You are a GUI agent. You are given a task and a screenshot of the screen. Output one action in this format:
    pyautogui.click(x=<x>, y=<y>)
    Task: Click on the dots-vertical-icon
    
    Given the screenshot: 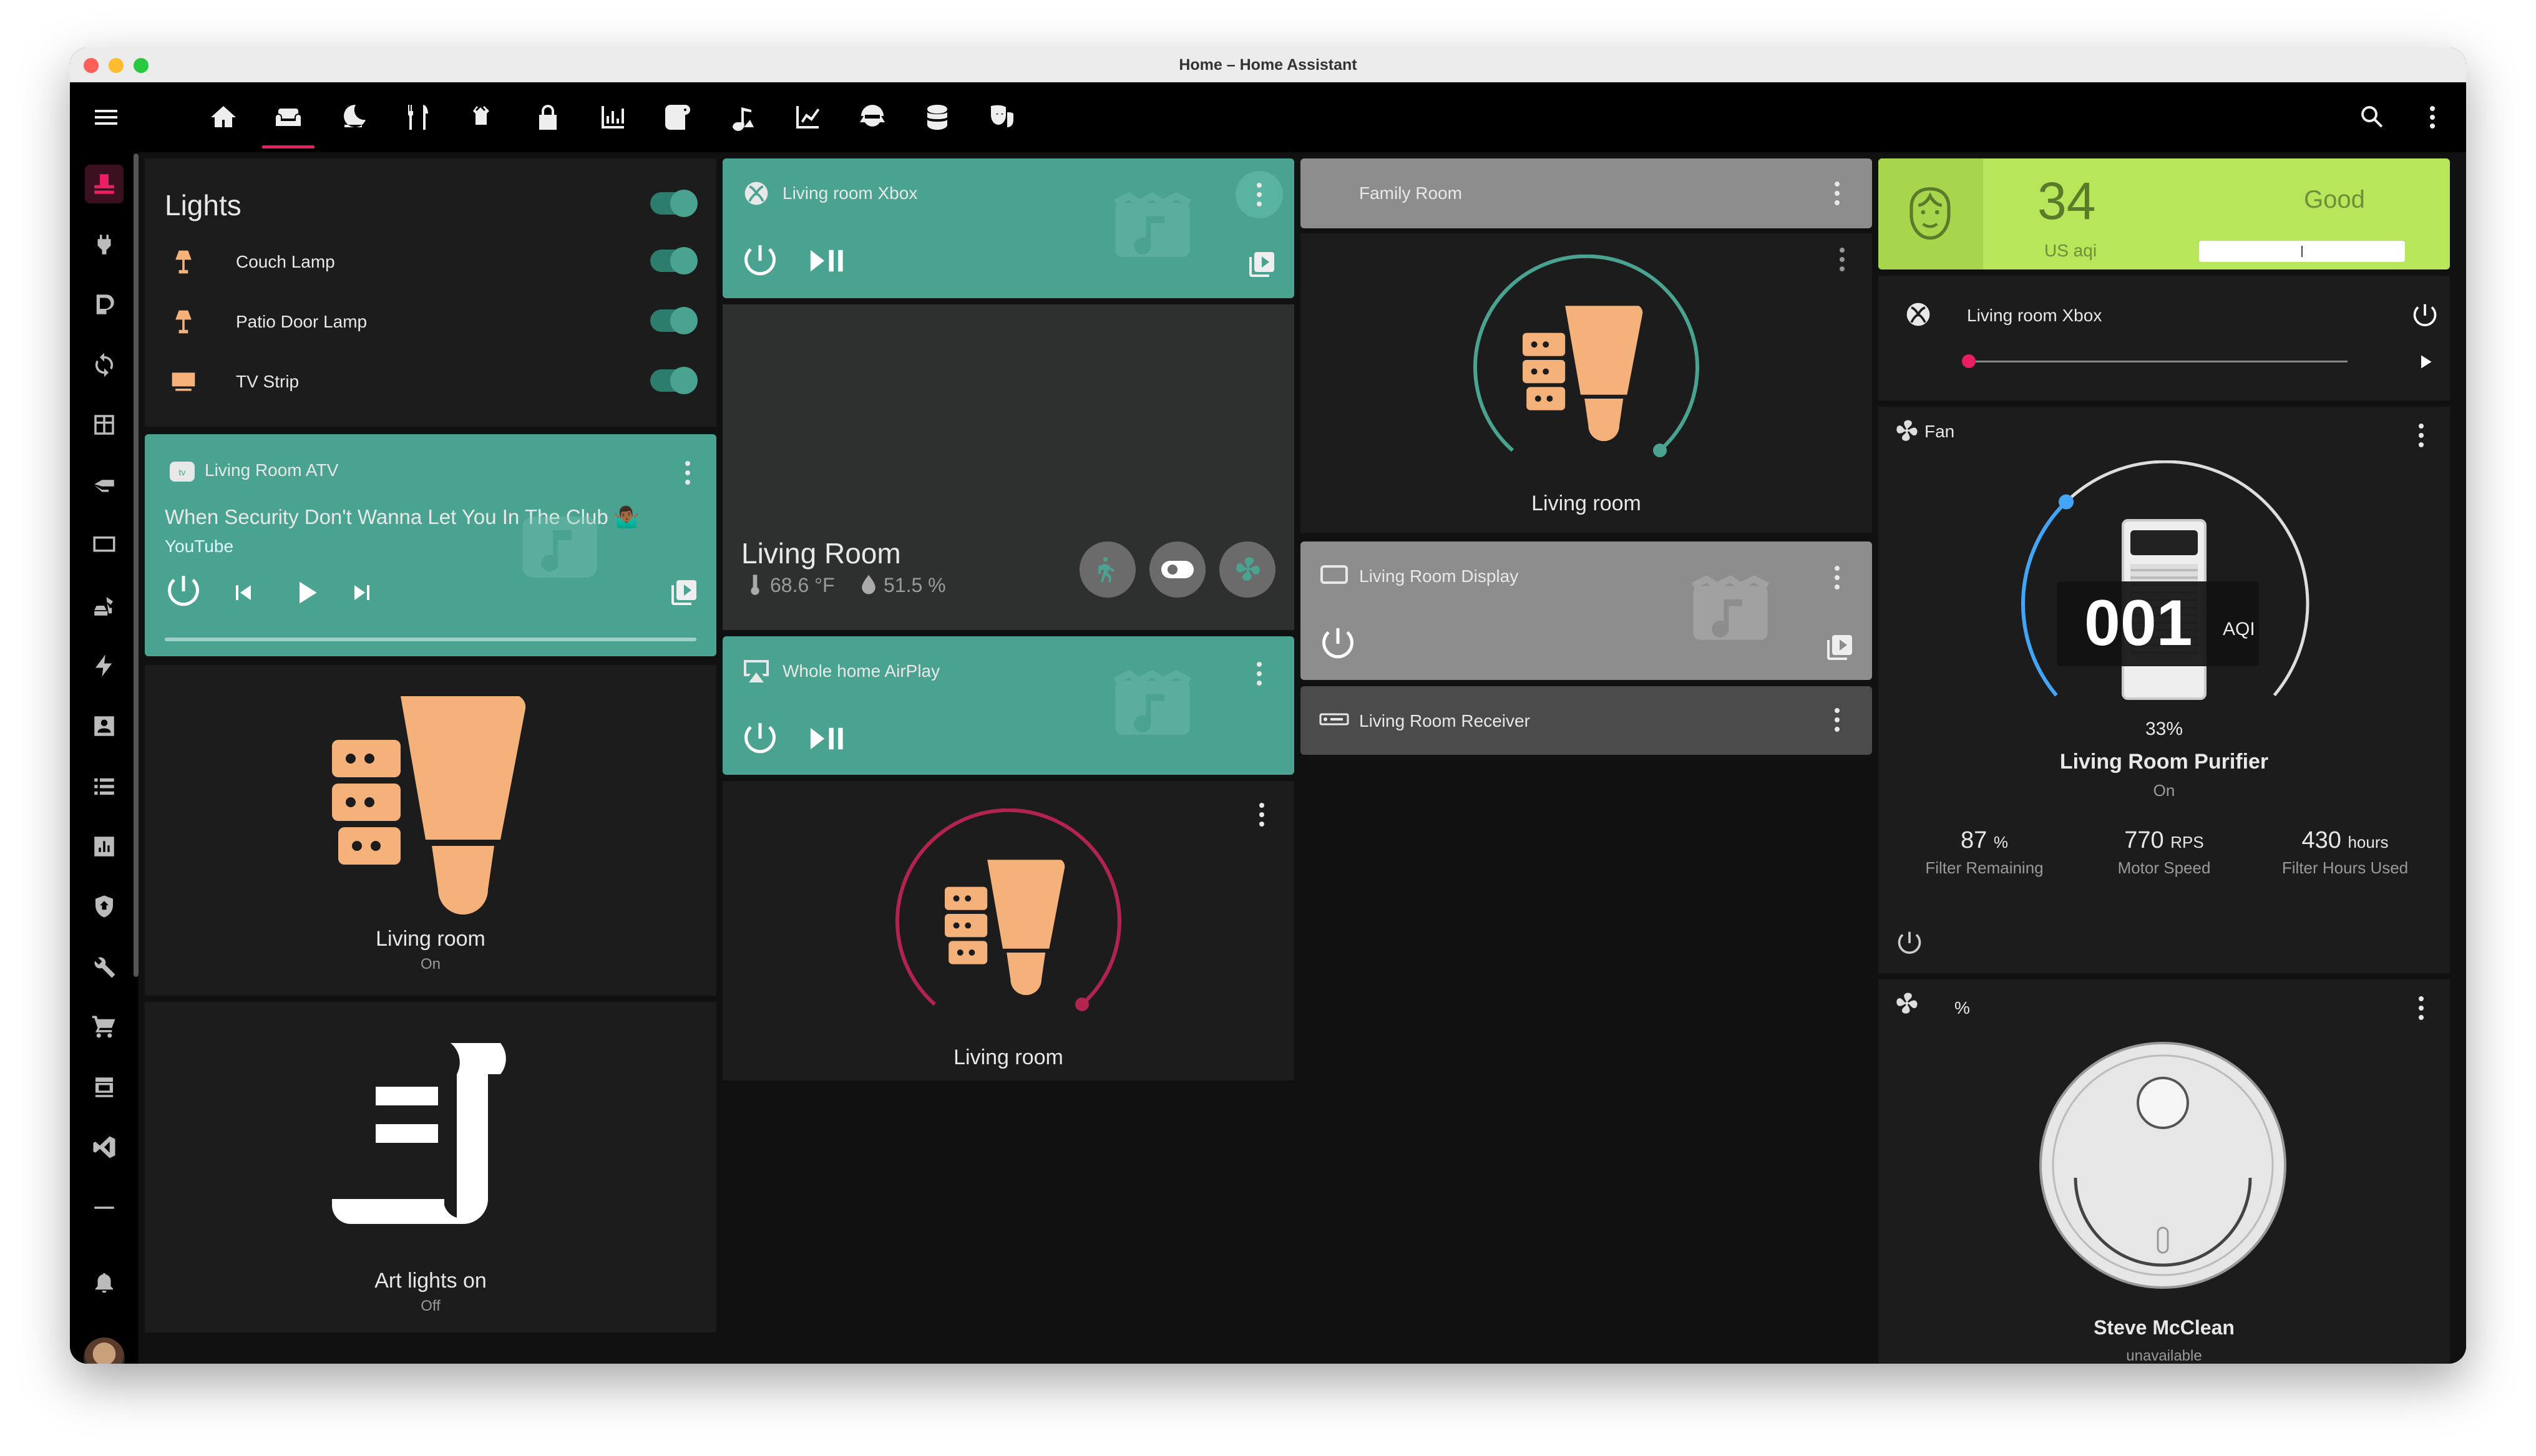 What is the action you would take?
    pyautogui.click(x=2432, y=117)
    